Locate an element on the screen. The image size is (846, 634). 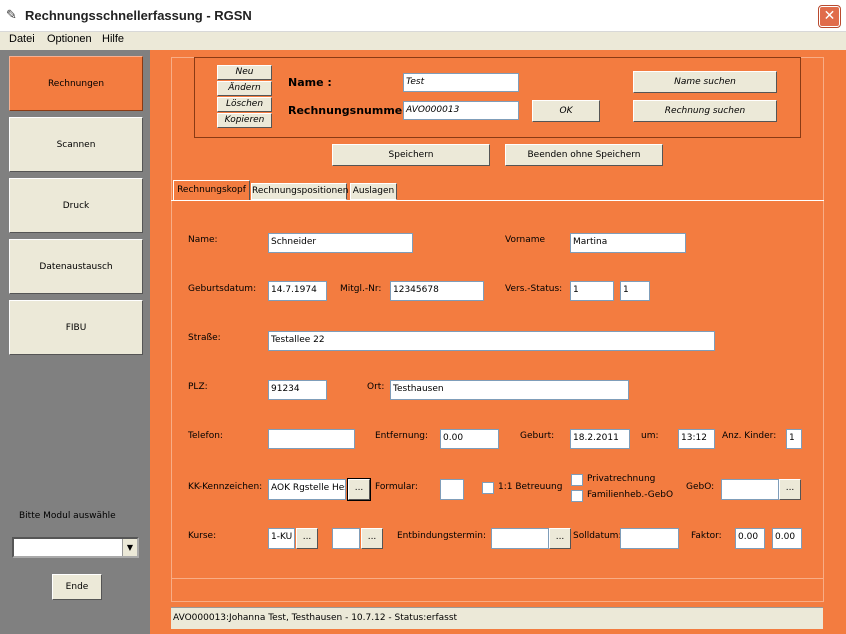
search-name-button: Name suchen is located at coordinates (705, 82).